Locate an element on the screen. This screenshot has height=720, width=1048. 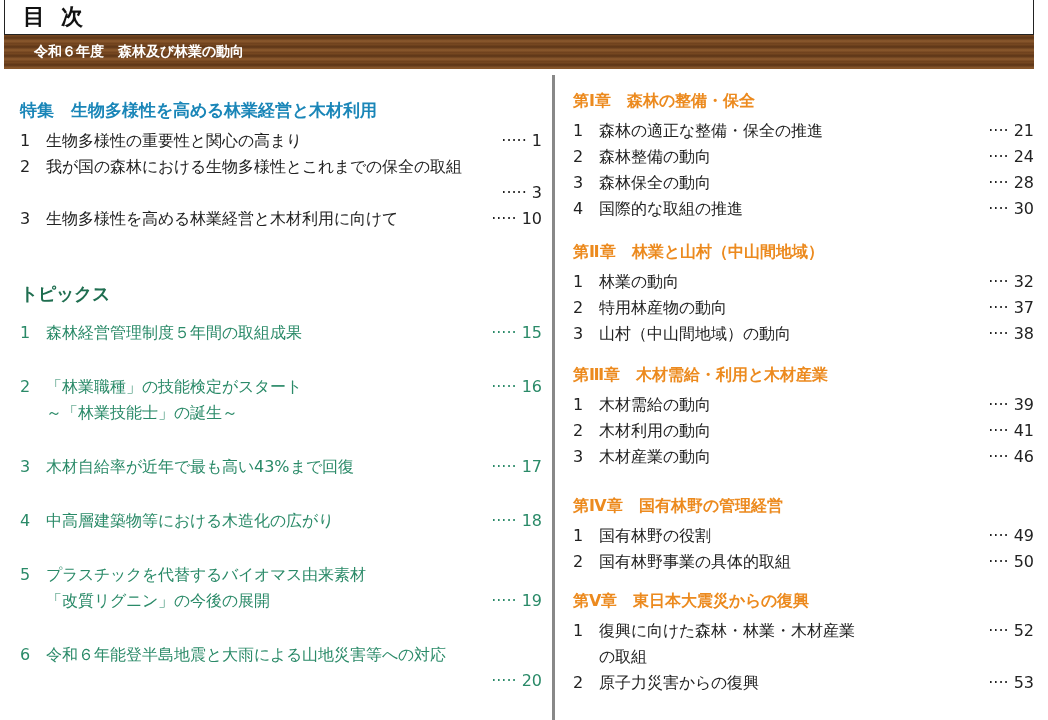
item-title: 国有林野事業の具体的取組 is located at coordinates (695, 562).